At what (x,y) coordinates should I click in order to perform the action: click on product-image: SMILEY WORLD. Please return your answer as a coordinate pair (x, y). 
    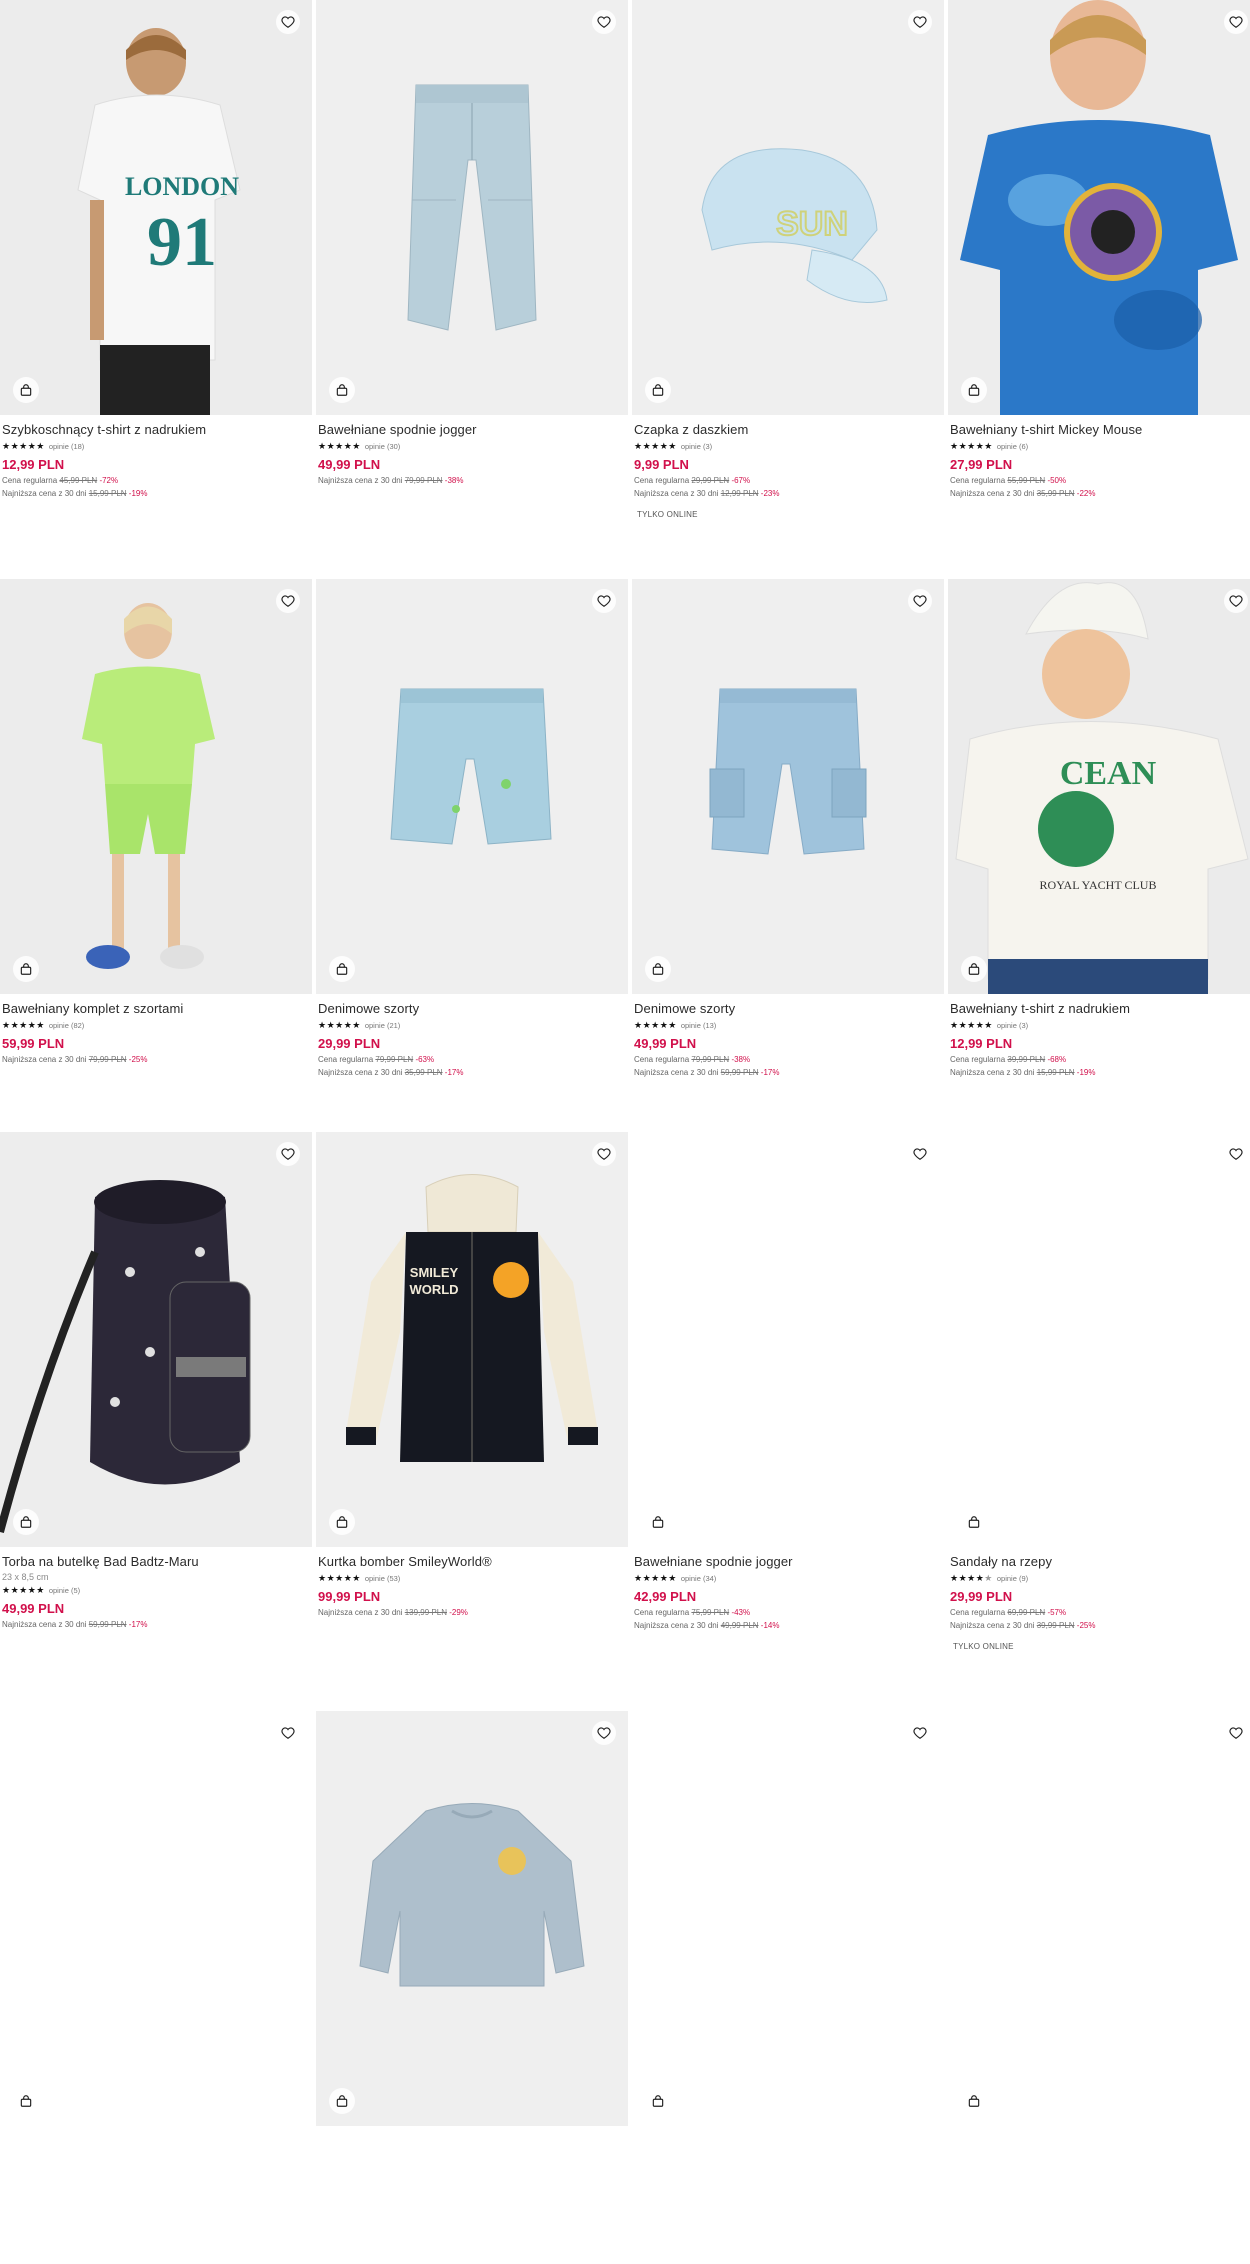
    Looking at the image, I should click on (472, 1339).